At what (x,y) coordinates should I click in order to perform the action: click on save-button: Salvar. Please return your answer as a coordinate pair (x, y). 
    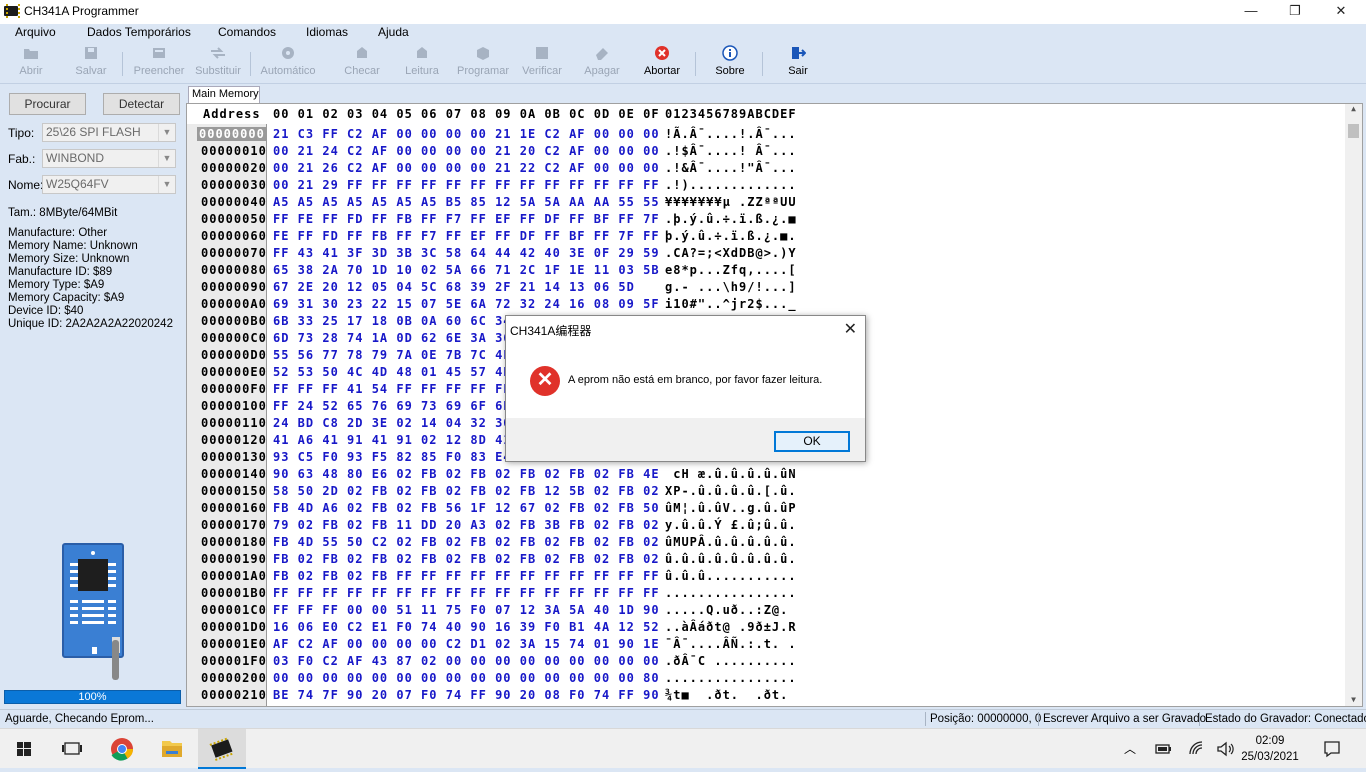
    Looking at the image, I should click on (91, 63).